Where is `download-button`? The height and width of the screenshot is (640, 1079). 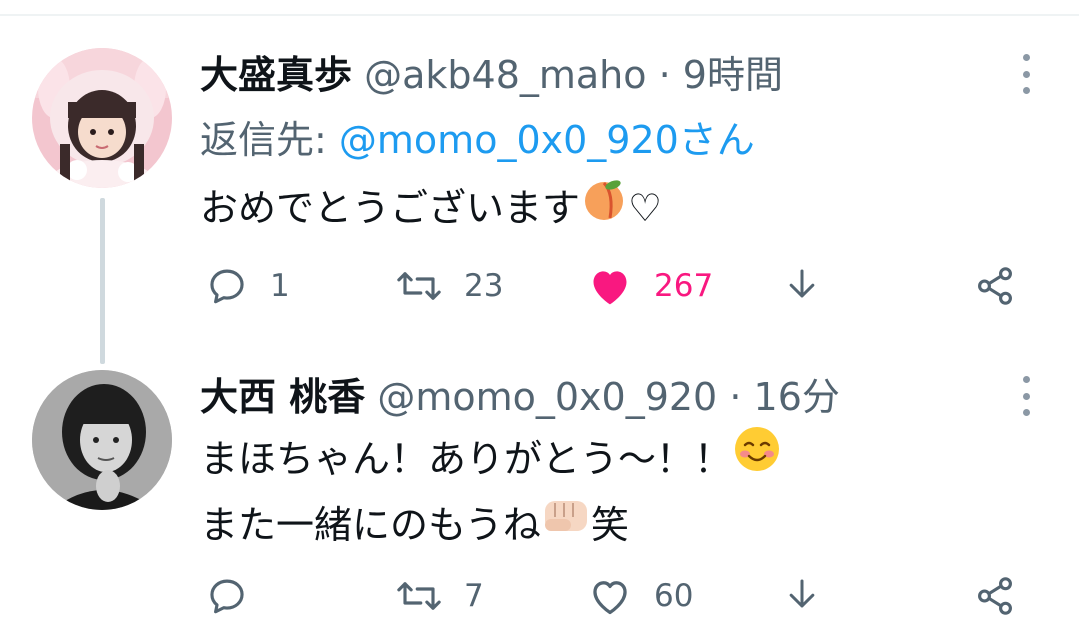 download-button is located at coordinates (802, 596).